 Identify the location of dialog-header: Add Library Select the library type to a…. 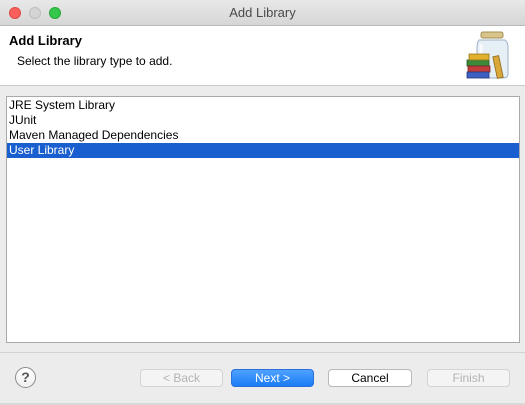
(262, 56).